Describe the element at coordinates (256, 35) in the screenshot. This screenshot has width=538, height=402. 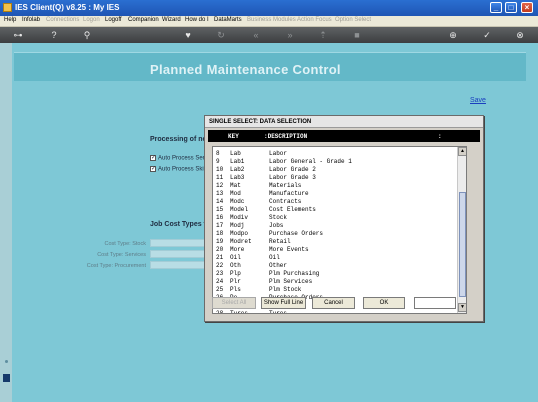
I see `rewind-icon: «` at that location.